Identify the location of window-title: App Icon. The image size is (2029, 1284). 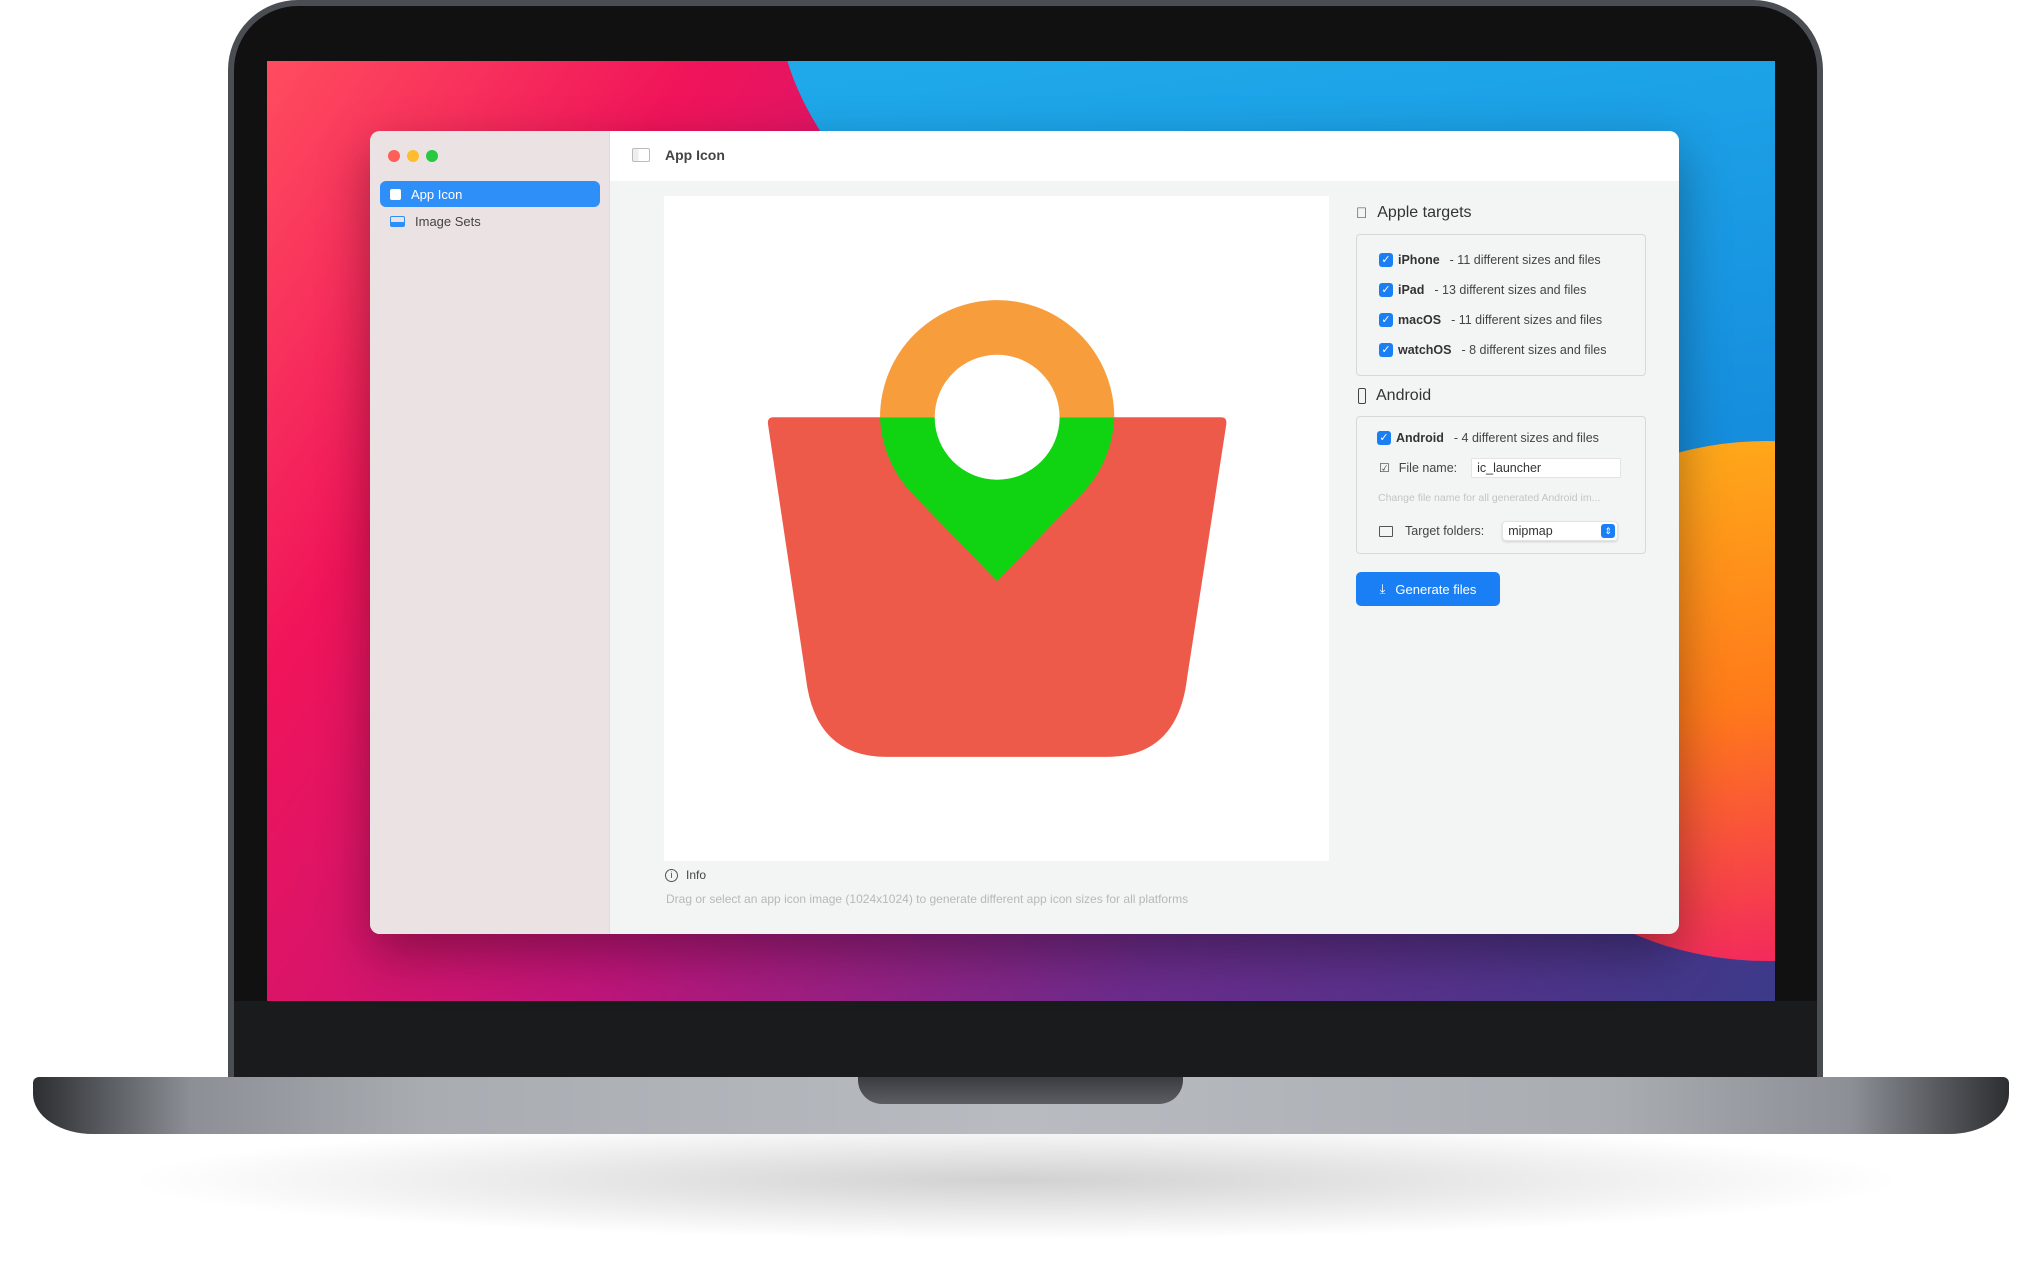
(695, 155).